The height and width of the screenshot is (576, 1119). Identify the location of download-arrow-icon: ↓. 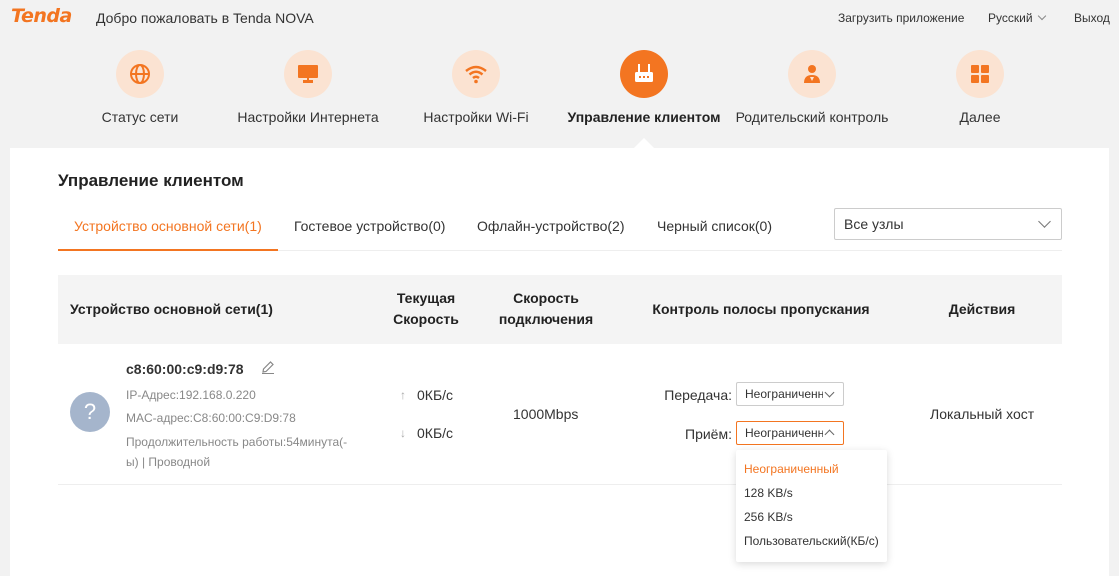
(403, 433).